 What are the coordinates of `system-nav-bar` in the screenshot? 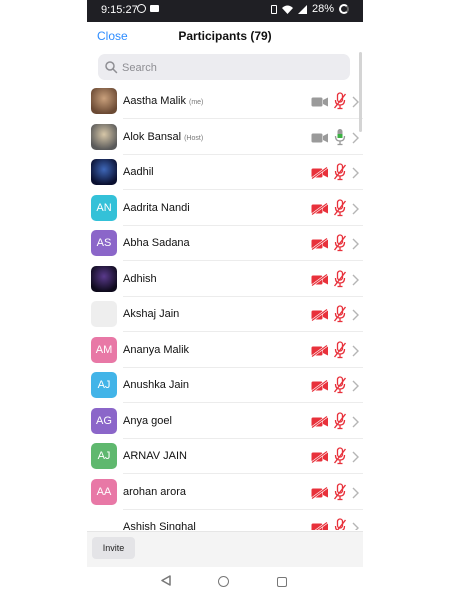 It's located at (225, 583).